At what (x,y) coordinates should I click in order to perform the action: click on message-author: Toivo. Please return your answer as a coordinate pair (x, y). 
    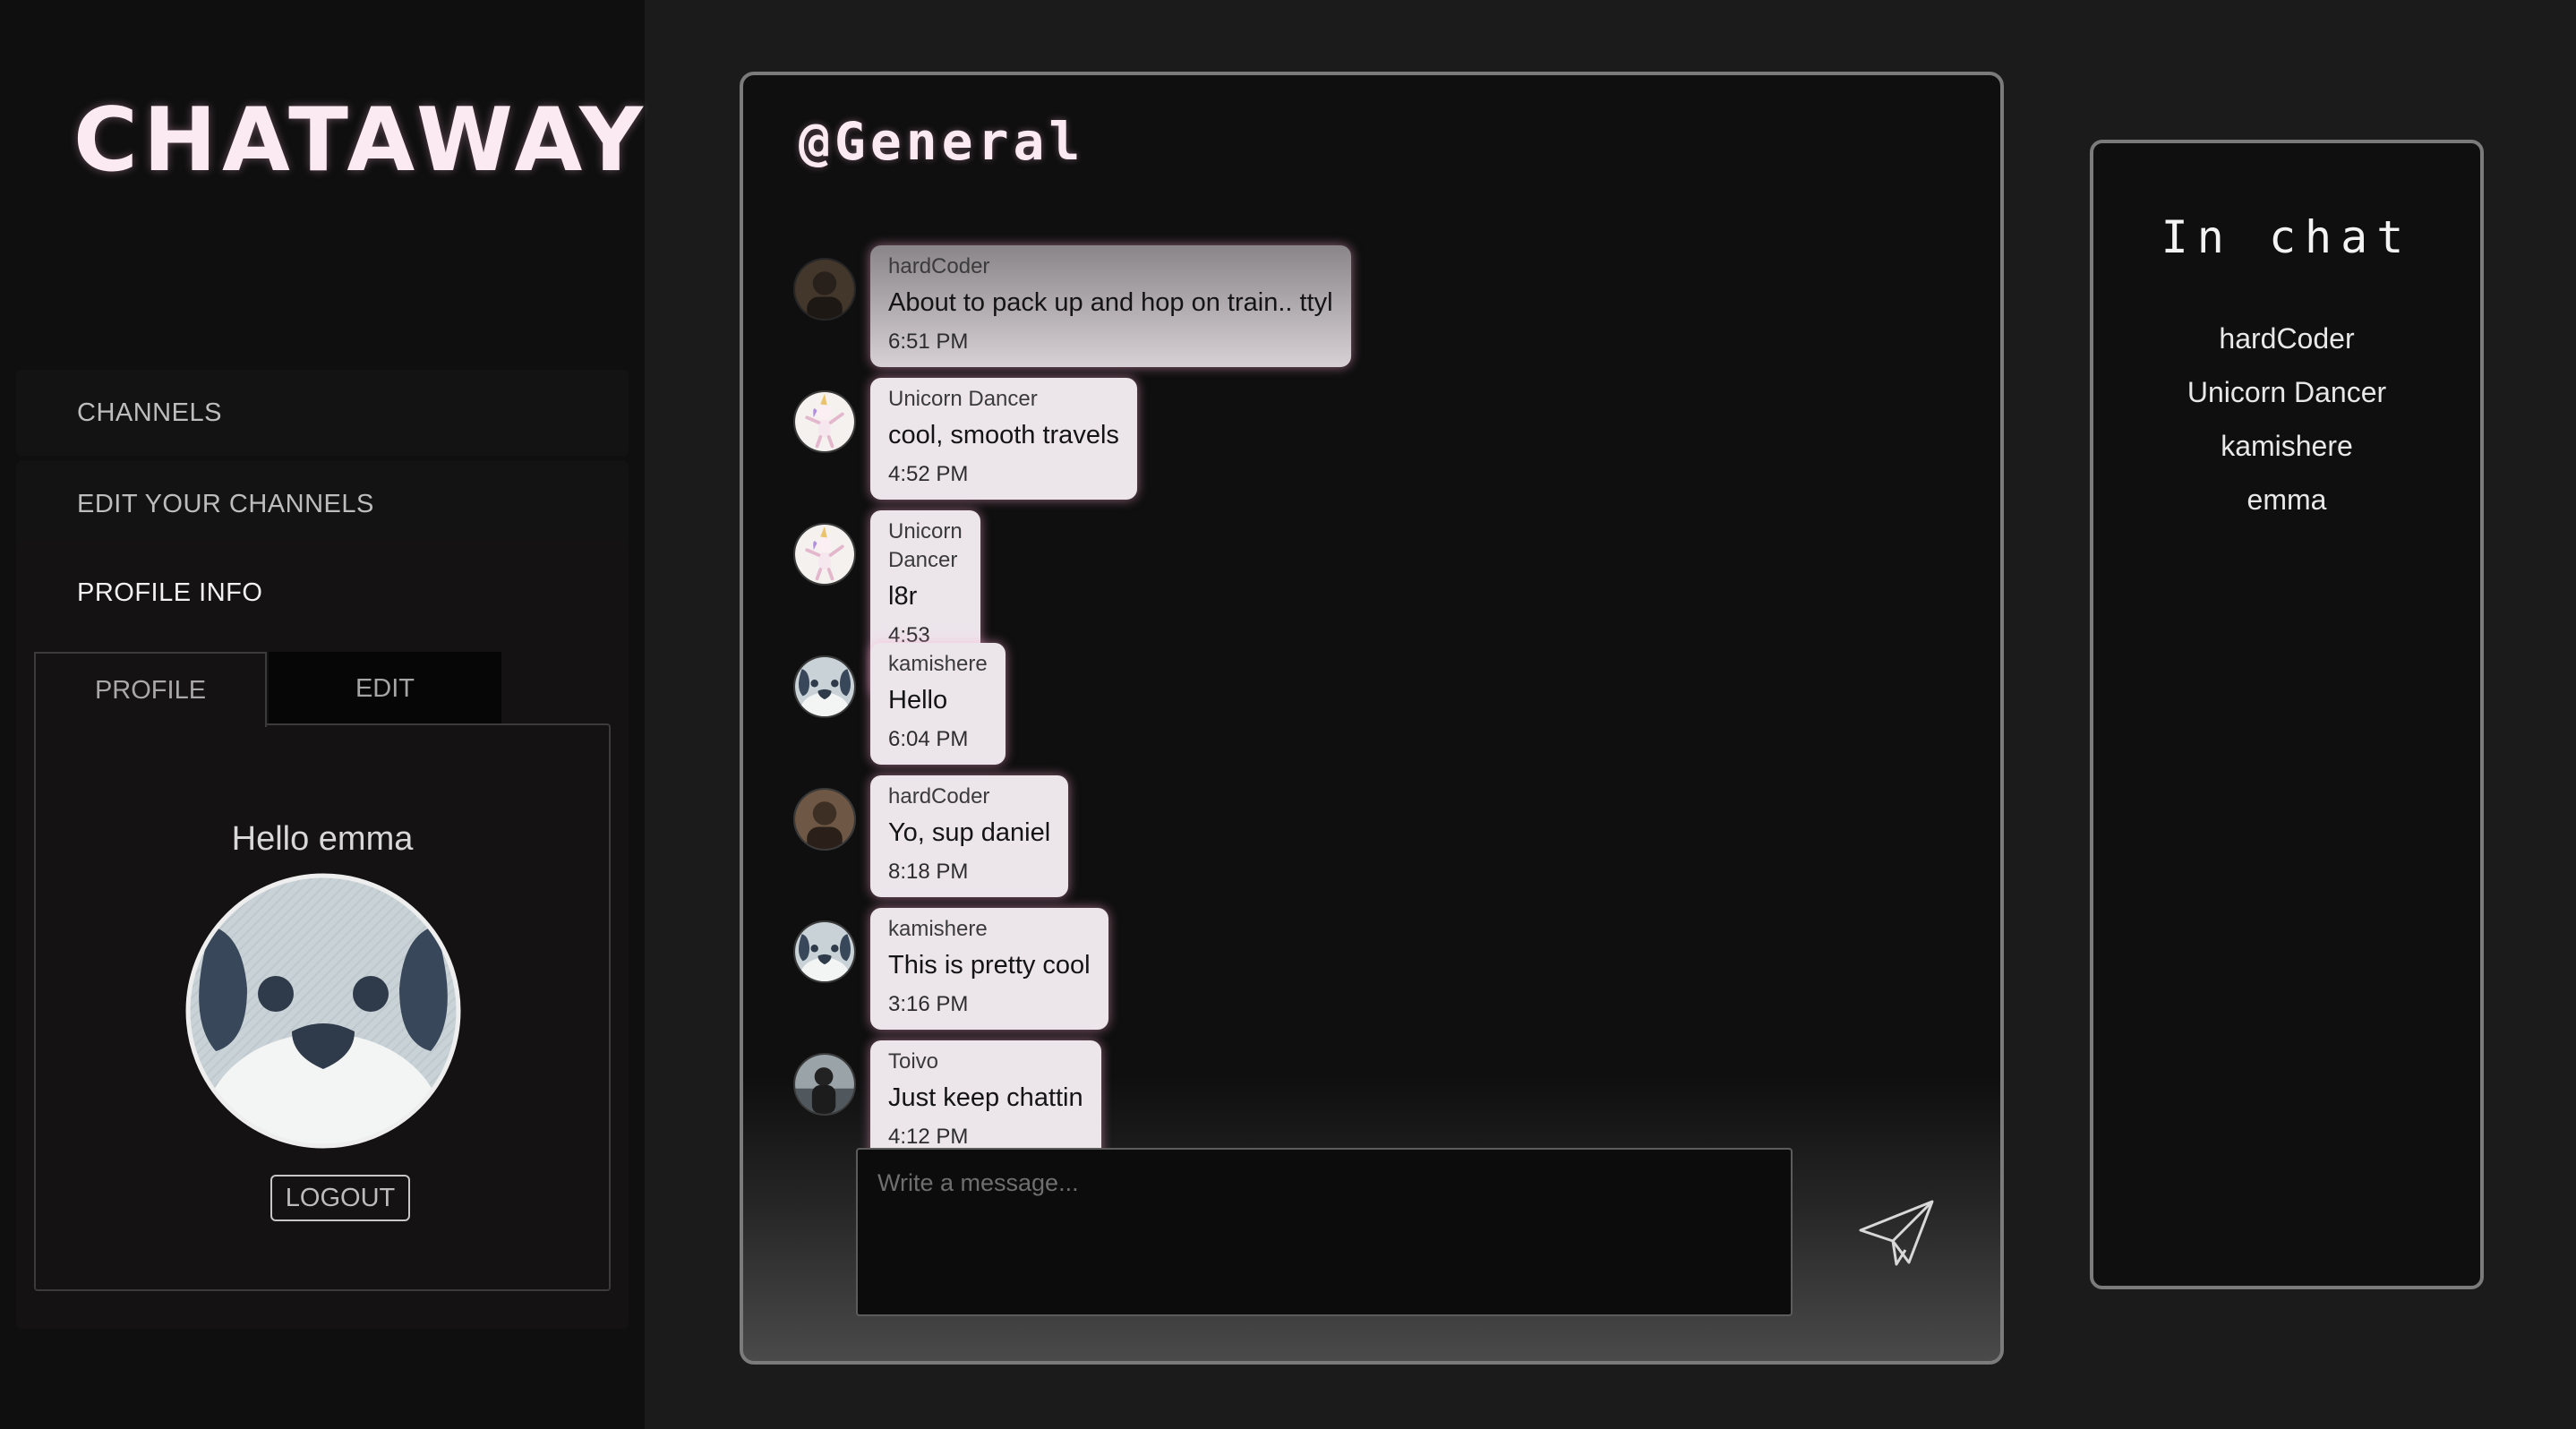
    Looking at the image, I should click on (913, 1061).